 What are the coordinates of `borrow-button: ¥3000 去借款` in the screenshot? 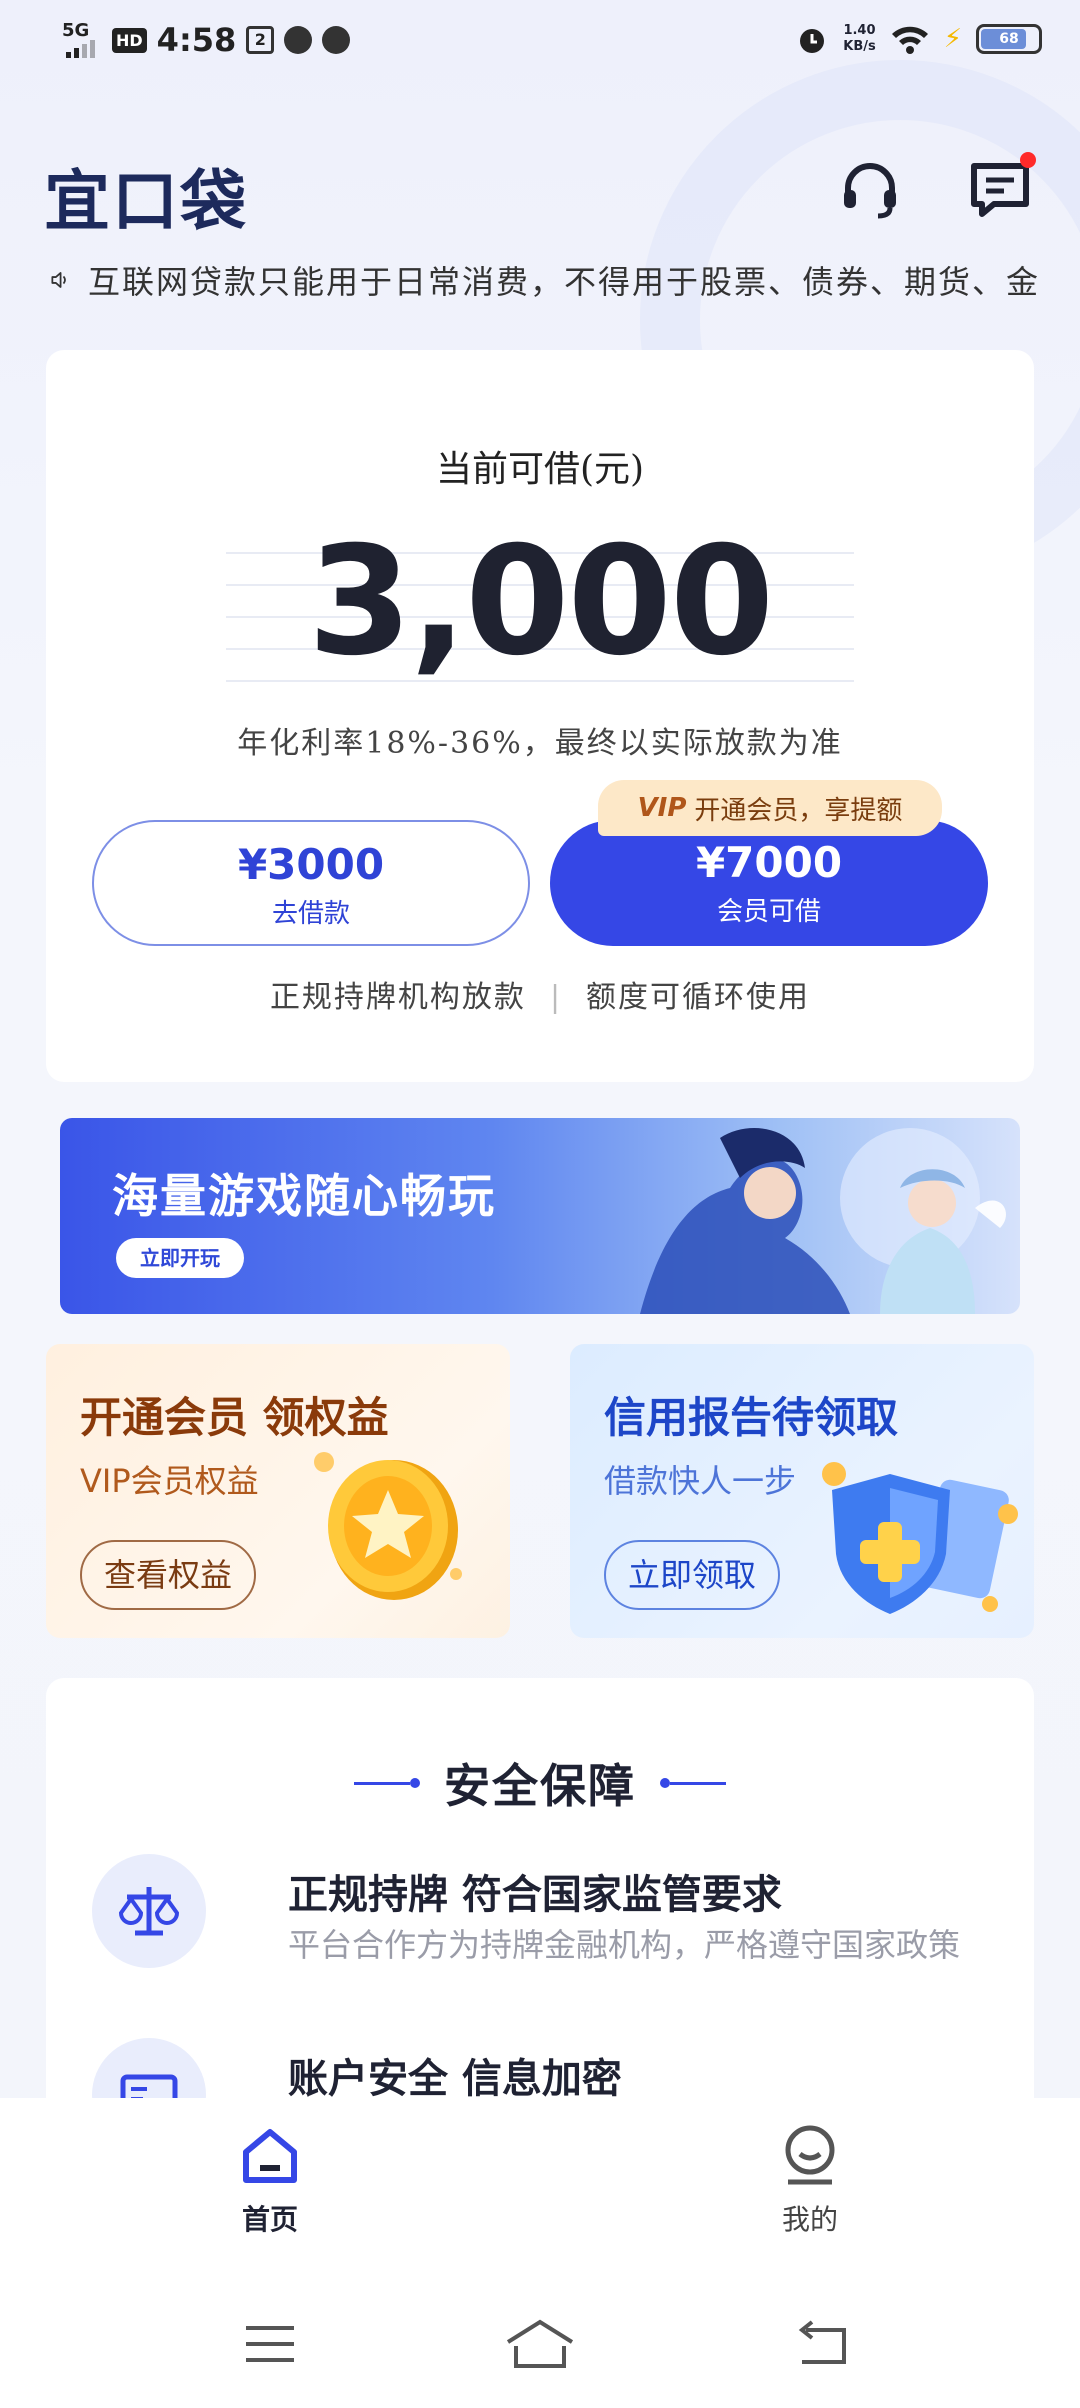 It's located at (311, 883).